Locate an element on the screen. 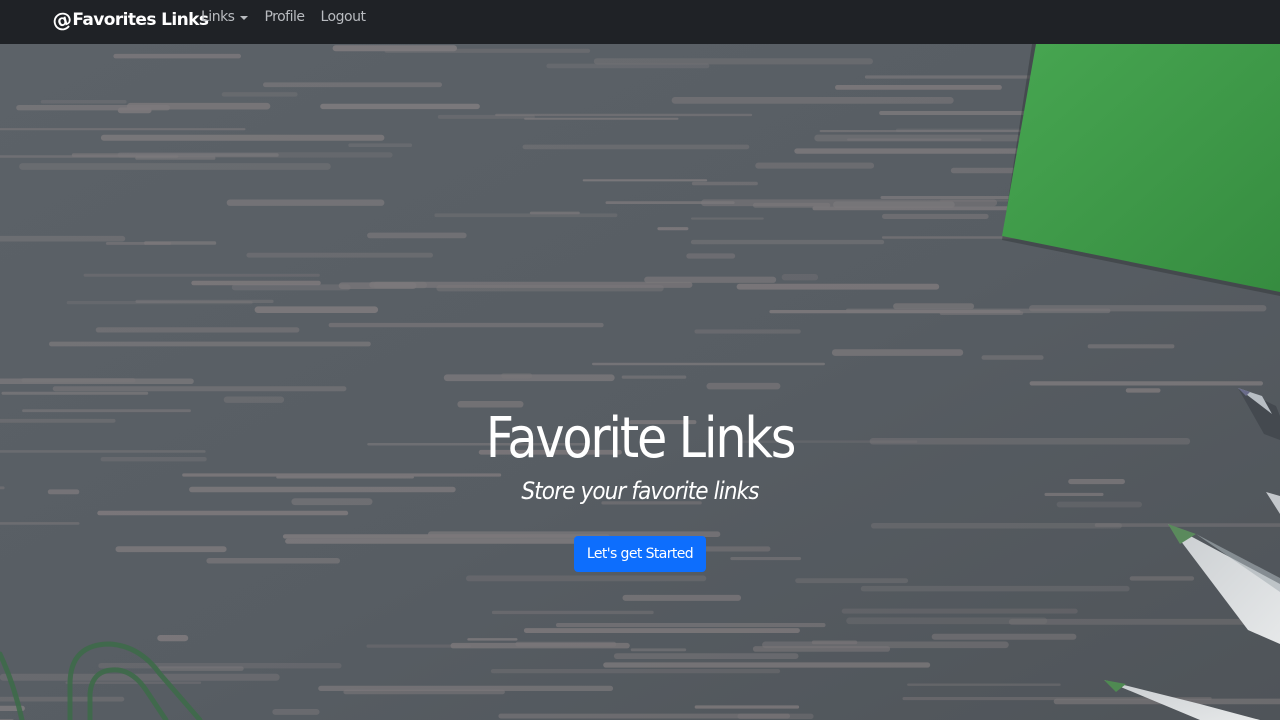  navbar: @ Favorites Links Links Profile Logout is located at coordinates (640, 22).